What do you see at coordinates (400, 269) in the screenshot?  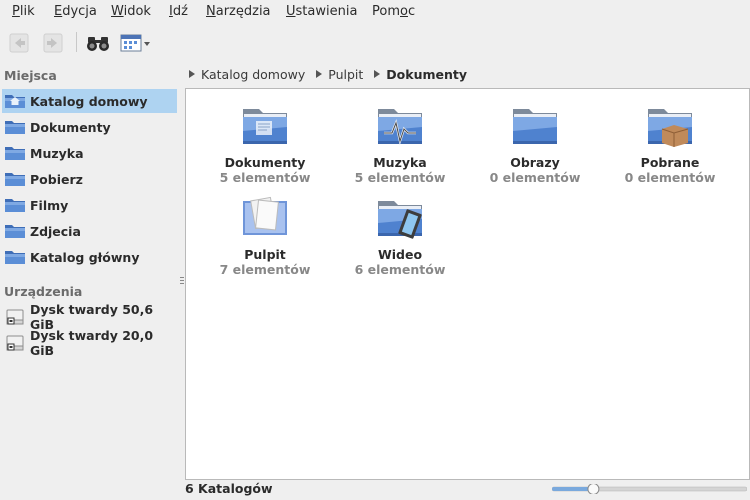 I see `folder-item-count: 6 elementów` at bounding box center [400, 269].